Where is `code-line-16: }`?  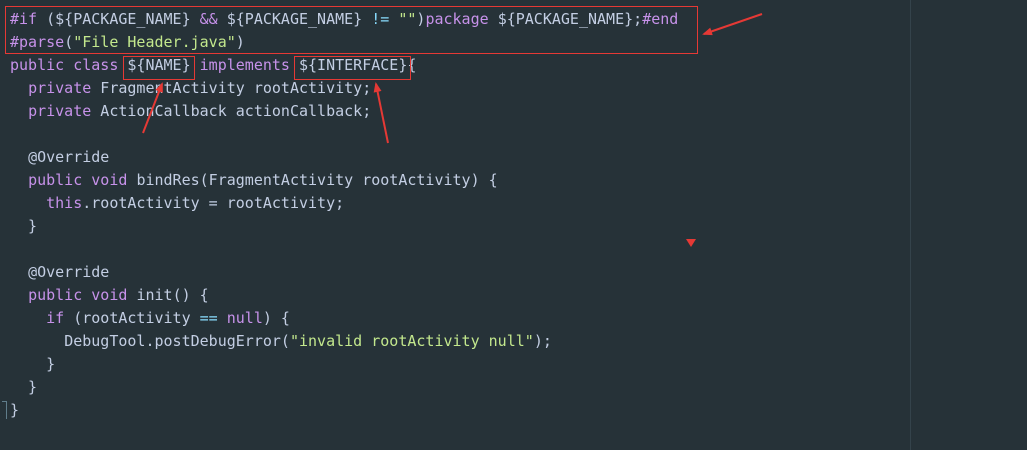
code-line-16: } is located at coordinates (33, 364).